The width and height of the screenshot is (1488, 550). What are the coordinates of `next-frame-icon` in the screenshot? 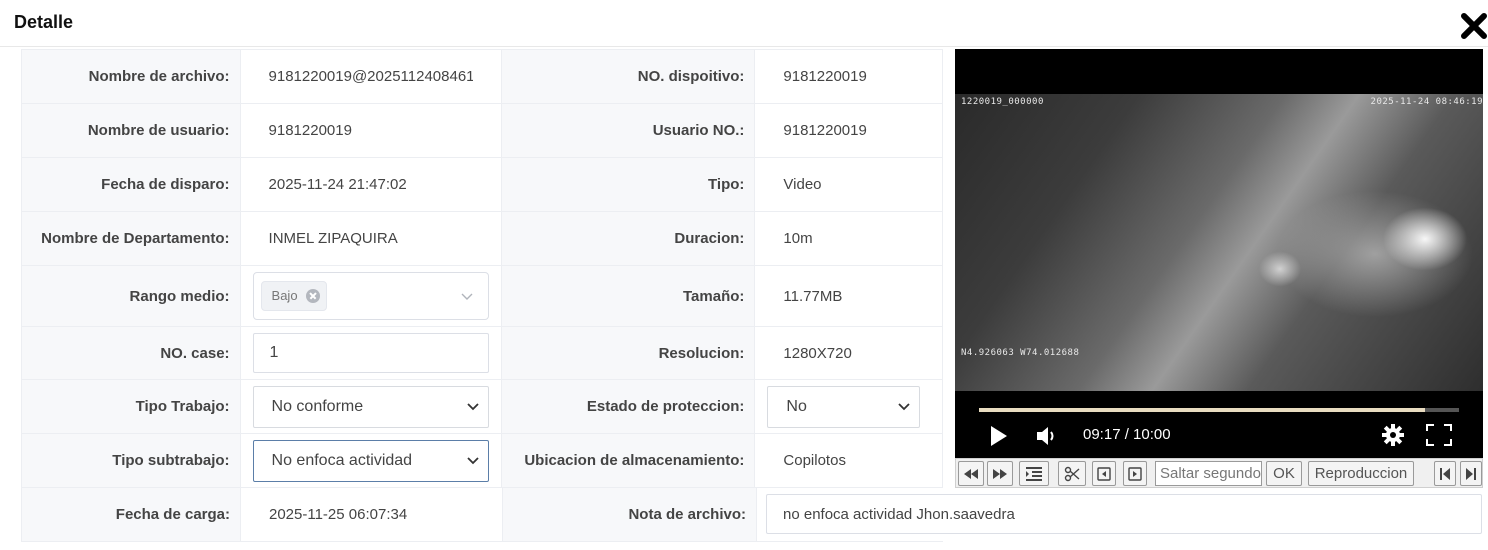 It's located at (1135, 473).